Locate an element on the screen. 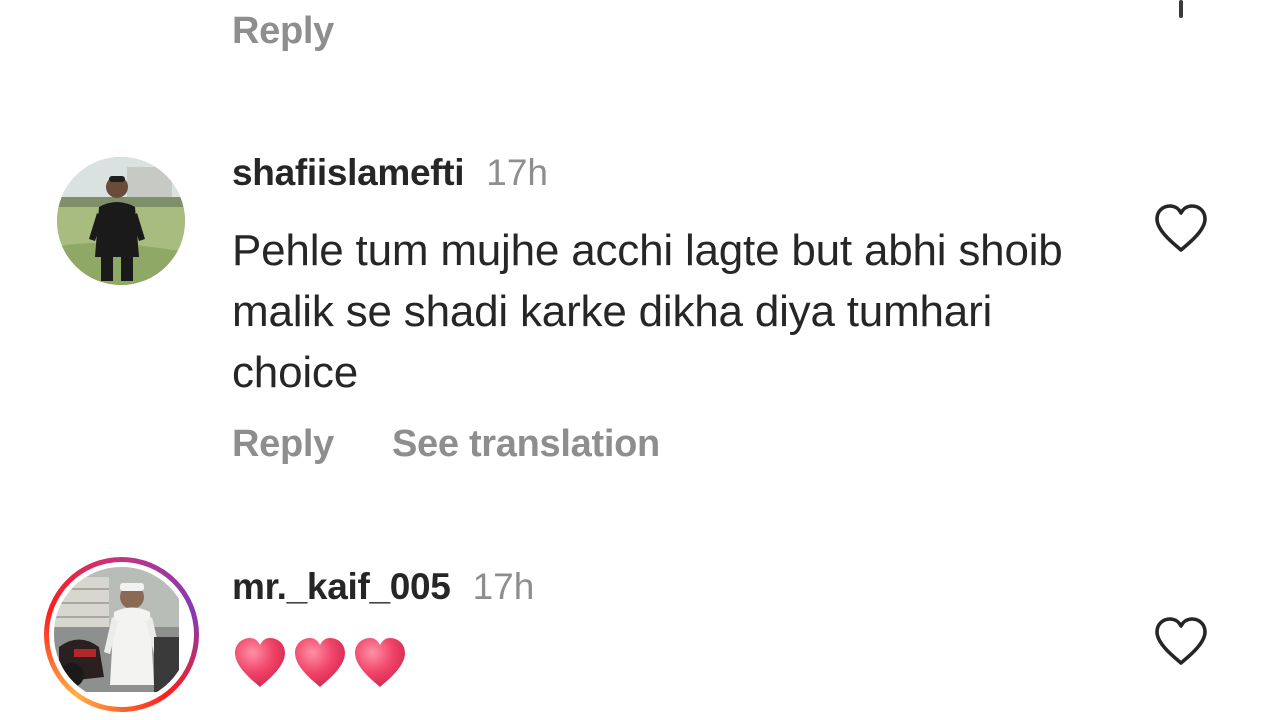 This screenshot has width=1280, height=720. username: shafiislamefti is located at coordinates (348, 172).